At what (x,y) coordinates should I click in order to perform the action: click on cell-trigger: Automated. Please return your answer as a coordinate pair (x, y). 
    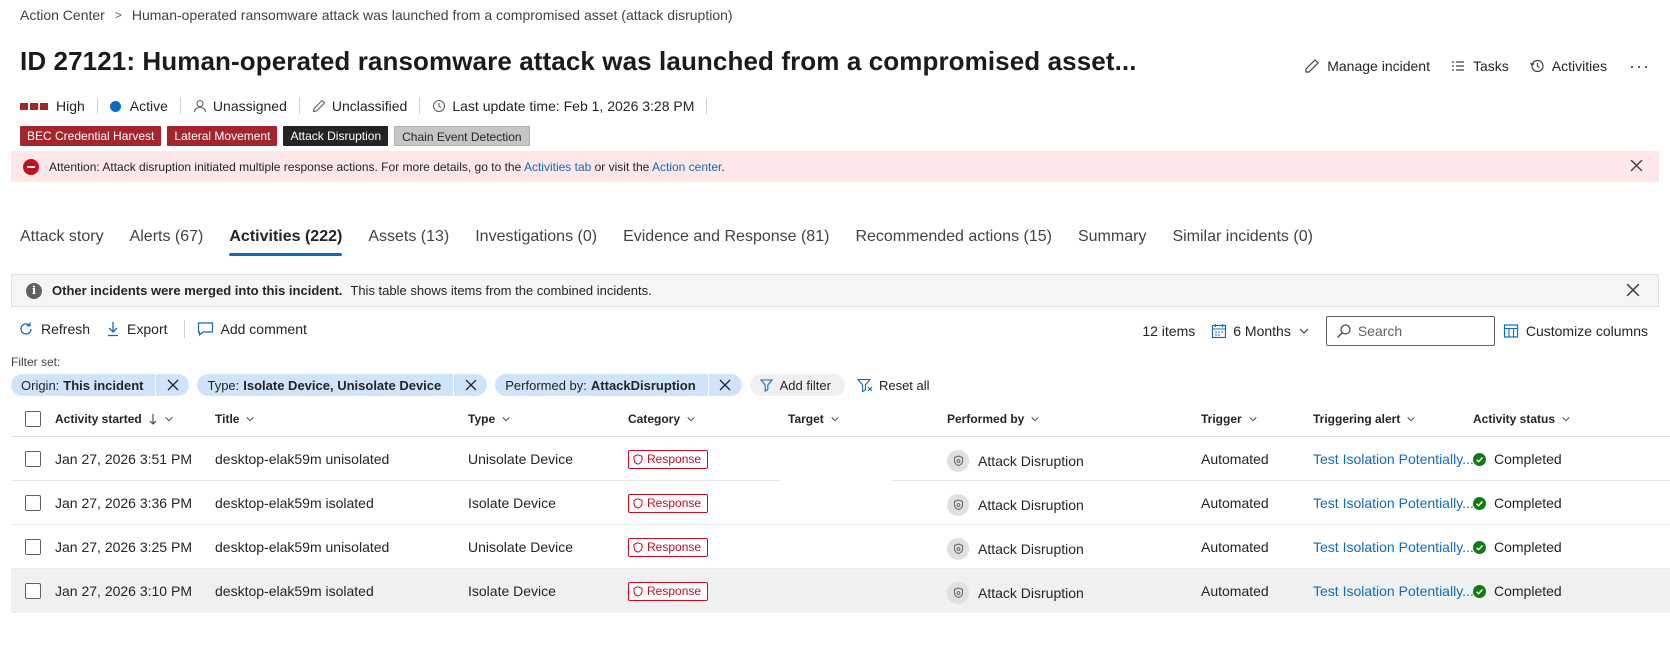
    Looking at the image, I should click on (1235, 503).